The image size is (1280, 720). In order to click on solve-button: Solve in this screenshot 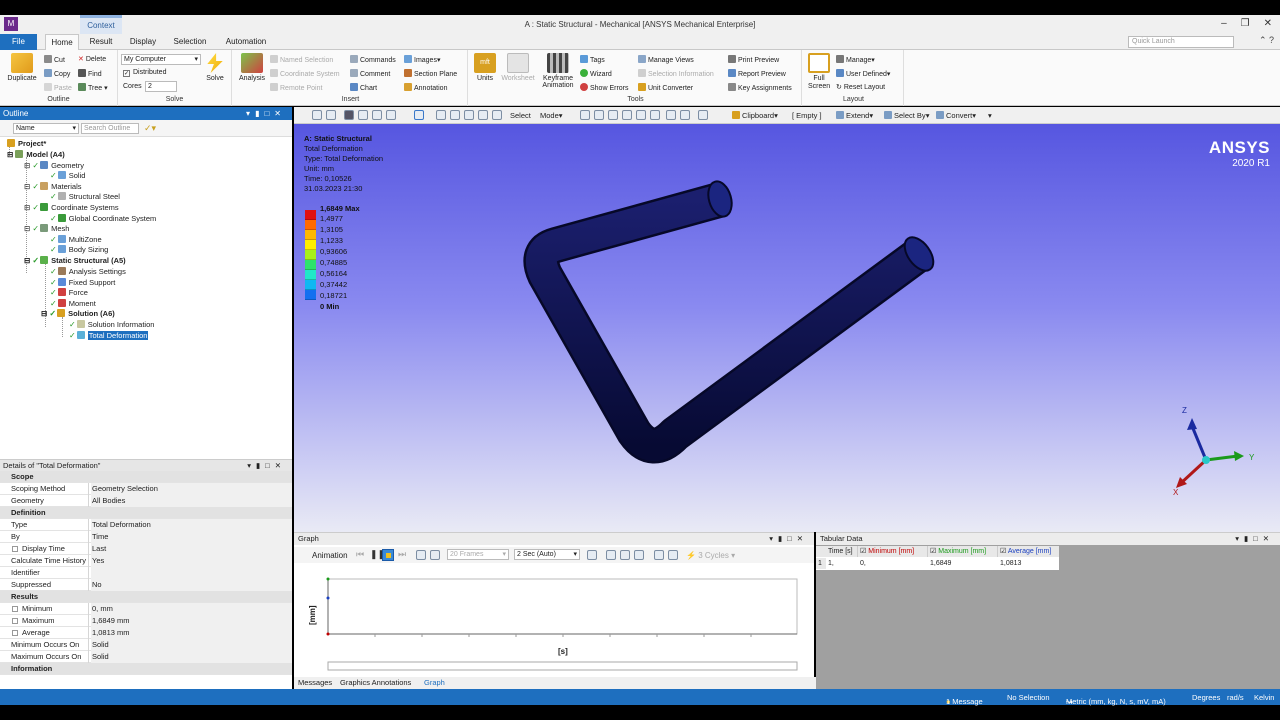, I will do `click(215, 67)`.